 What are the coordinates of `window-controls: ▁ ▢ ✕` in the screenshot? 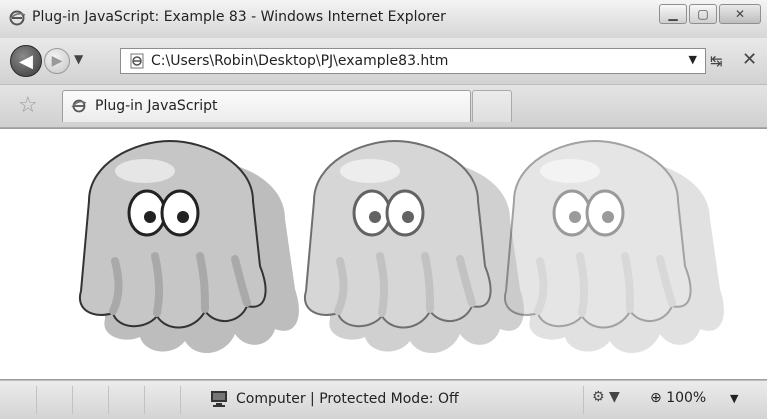 It's located at (710, 14).